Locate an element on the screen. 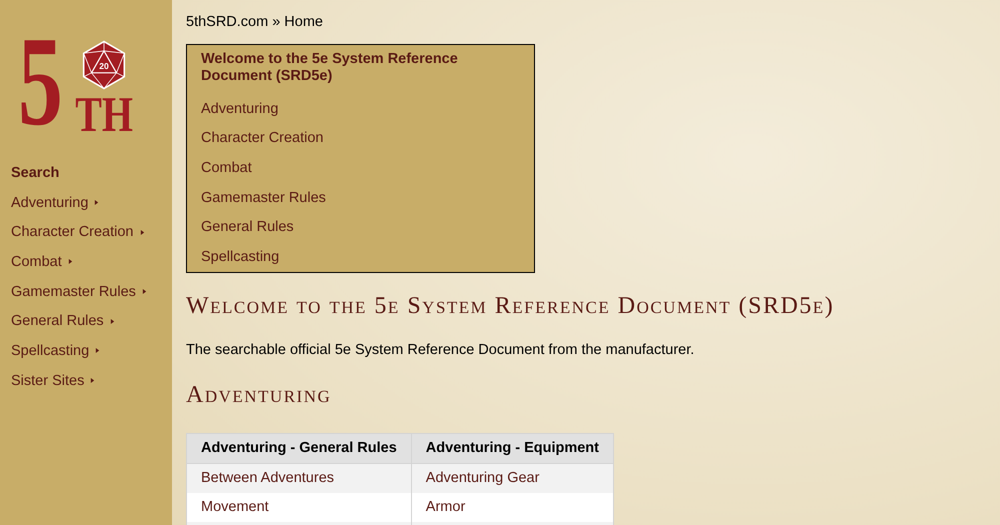 Image resolution: width=1000 pixels, height=525 pixels. toc-link: Character Creation is located at coordinates (360, 138).